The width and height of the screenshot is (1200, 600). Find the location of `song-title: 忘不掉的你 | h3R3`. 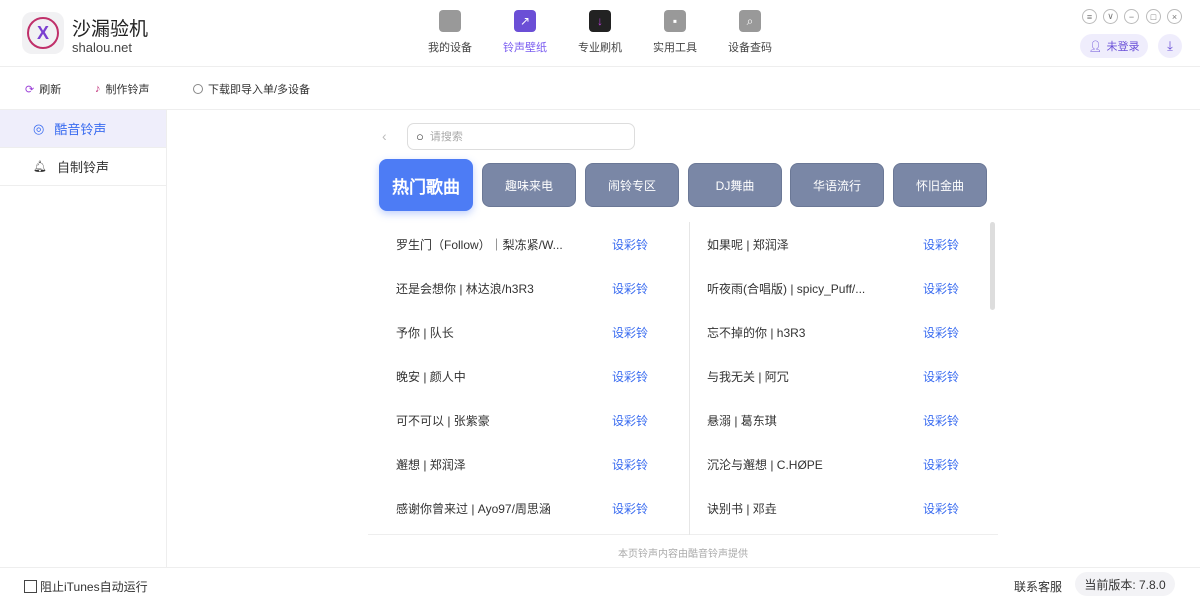

song-title: 忘不掉的你 | h3R3 is located at coordinates (756, 332).